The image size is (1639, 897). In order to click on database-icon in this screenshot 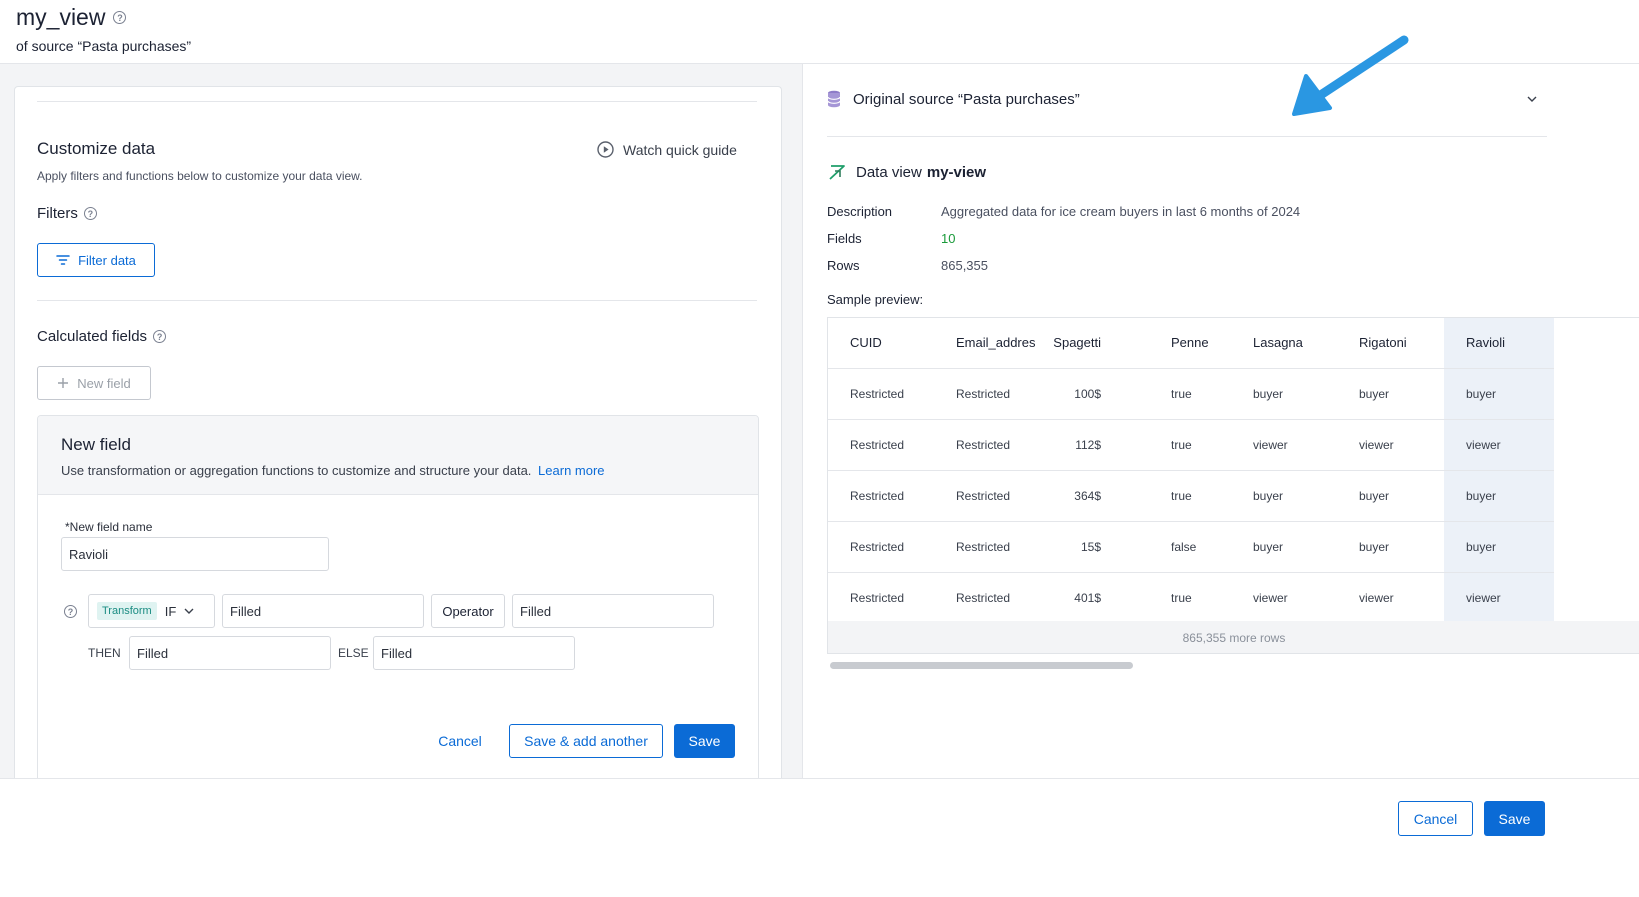, I will do `click(834, 99)`.